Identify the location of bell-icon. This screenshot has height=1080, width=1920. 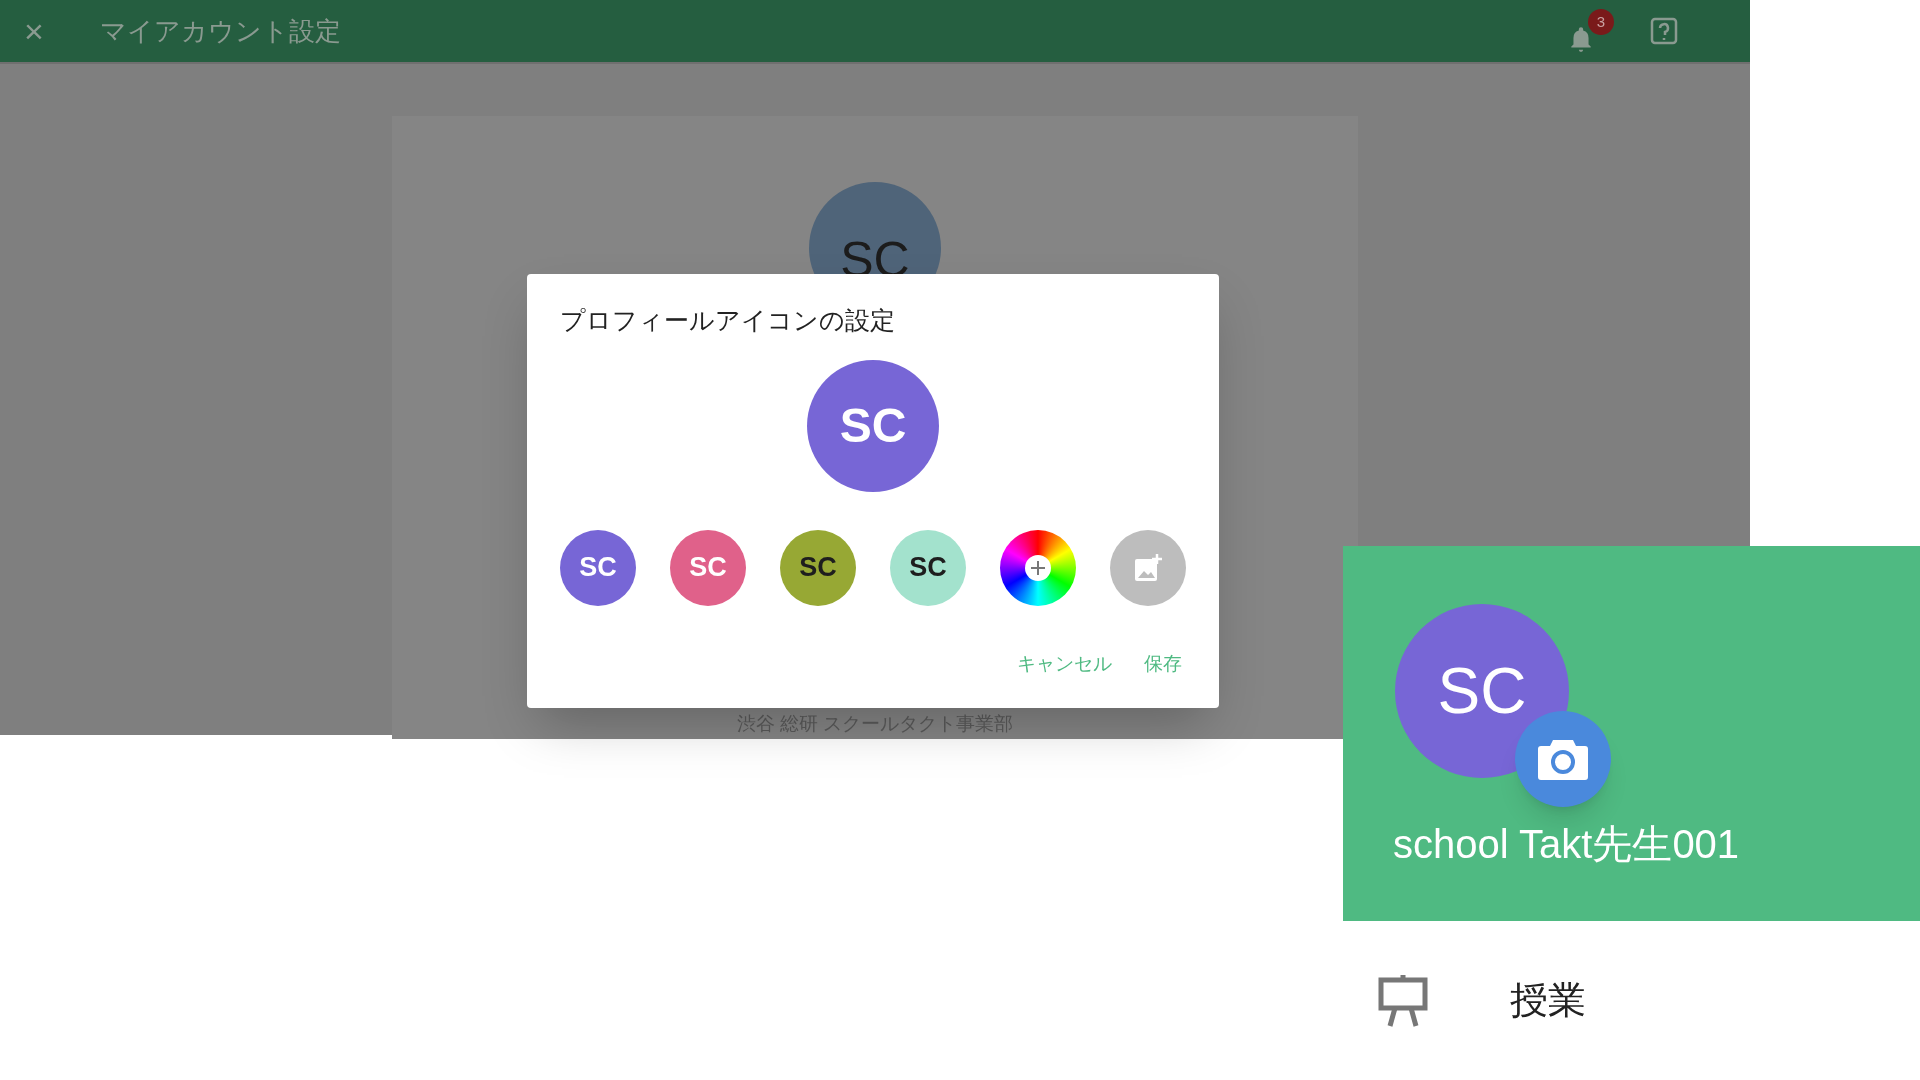
(1581, 39).